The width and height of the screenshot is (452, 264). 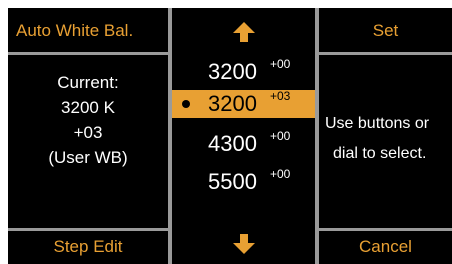 I want to click on wb-preset-item: 3200 +00, so click(x=243, y=71).